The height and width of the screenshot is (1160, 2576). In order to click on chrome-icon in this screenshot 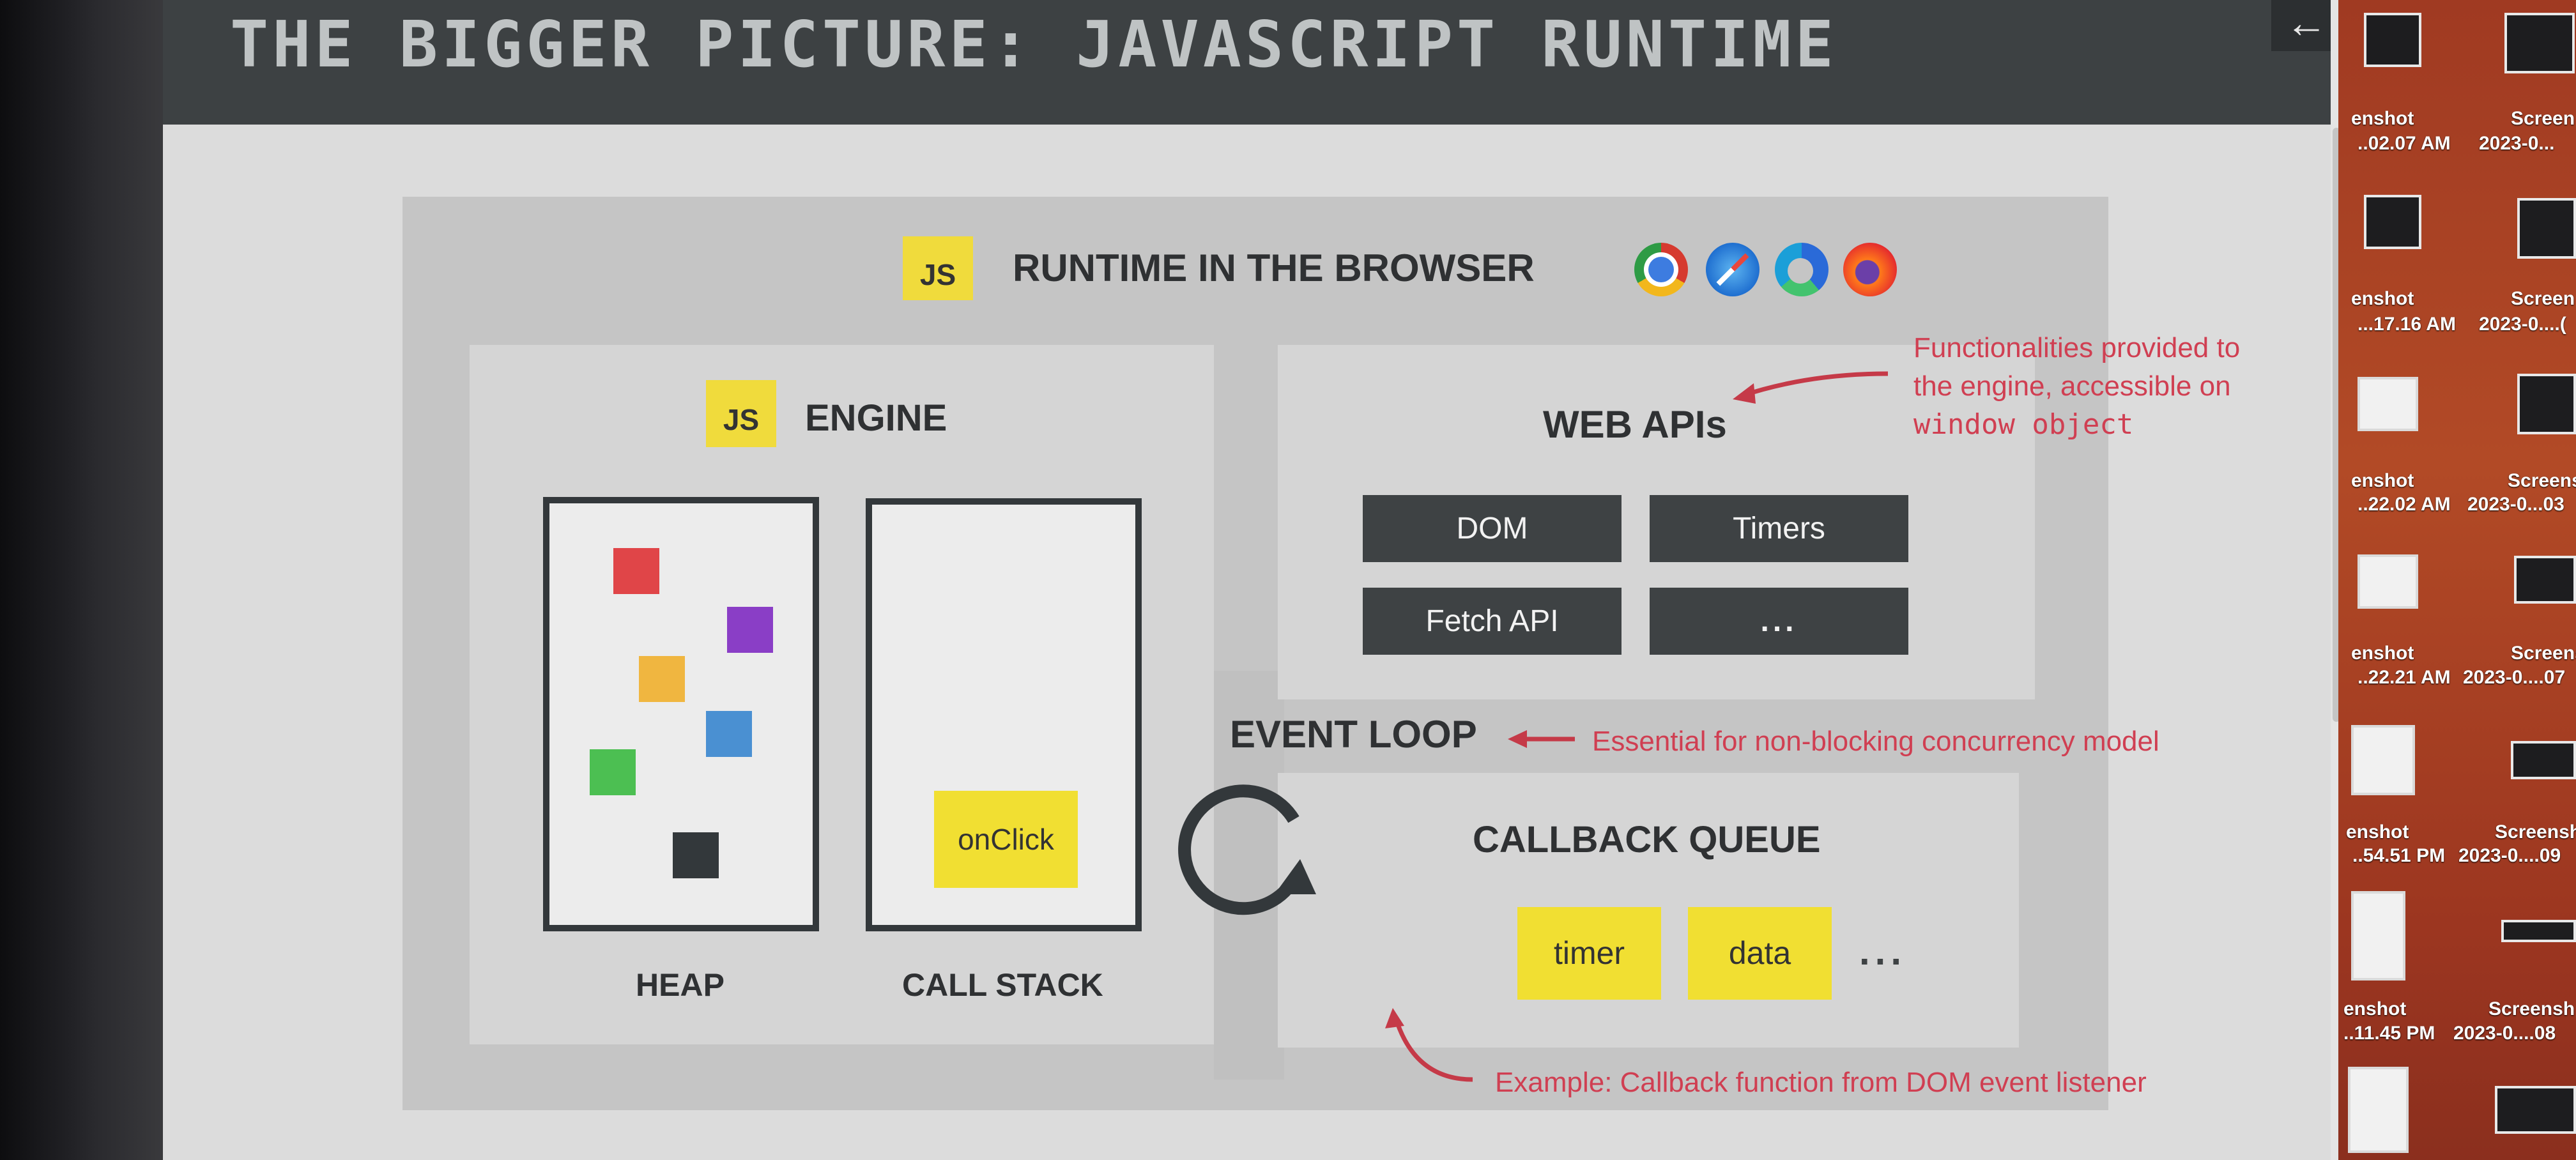, I will do `click(1661, 269)`.